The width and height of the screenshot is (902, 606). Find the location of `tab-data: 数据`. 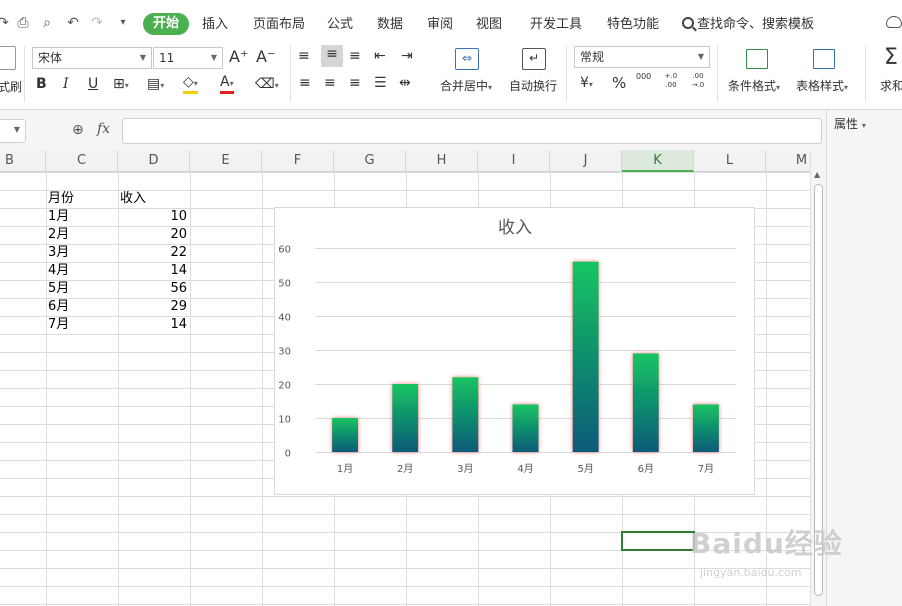

tab-data: 数据 is located at coordinates (390, 25).